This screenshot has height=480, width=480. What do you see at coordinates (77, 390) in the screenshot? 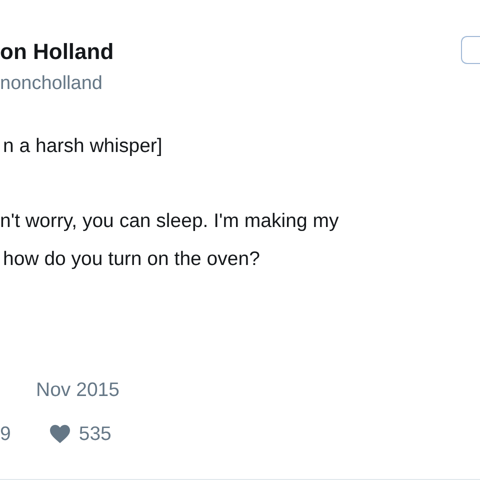
I see `tweet-date: Nov 2015` at bounding box center [77, 390].